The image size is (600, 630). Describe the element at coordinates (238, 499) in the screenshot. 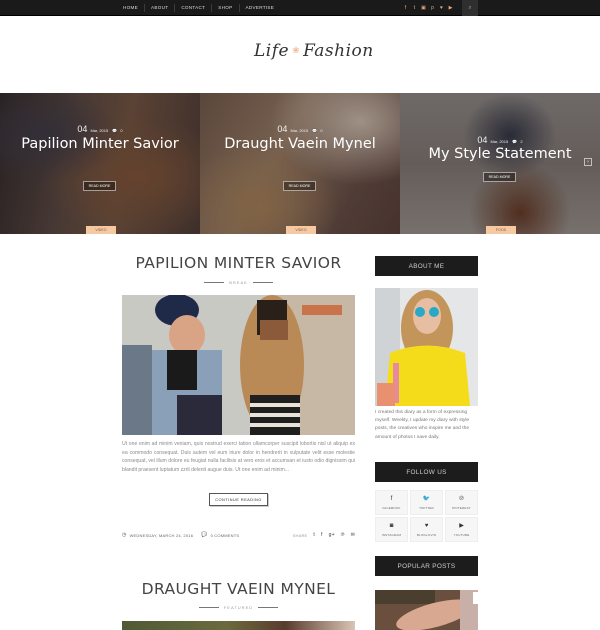

I see `continue-reading-button: CONTINUE READING` at that location.